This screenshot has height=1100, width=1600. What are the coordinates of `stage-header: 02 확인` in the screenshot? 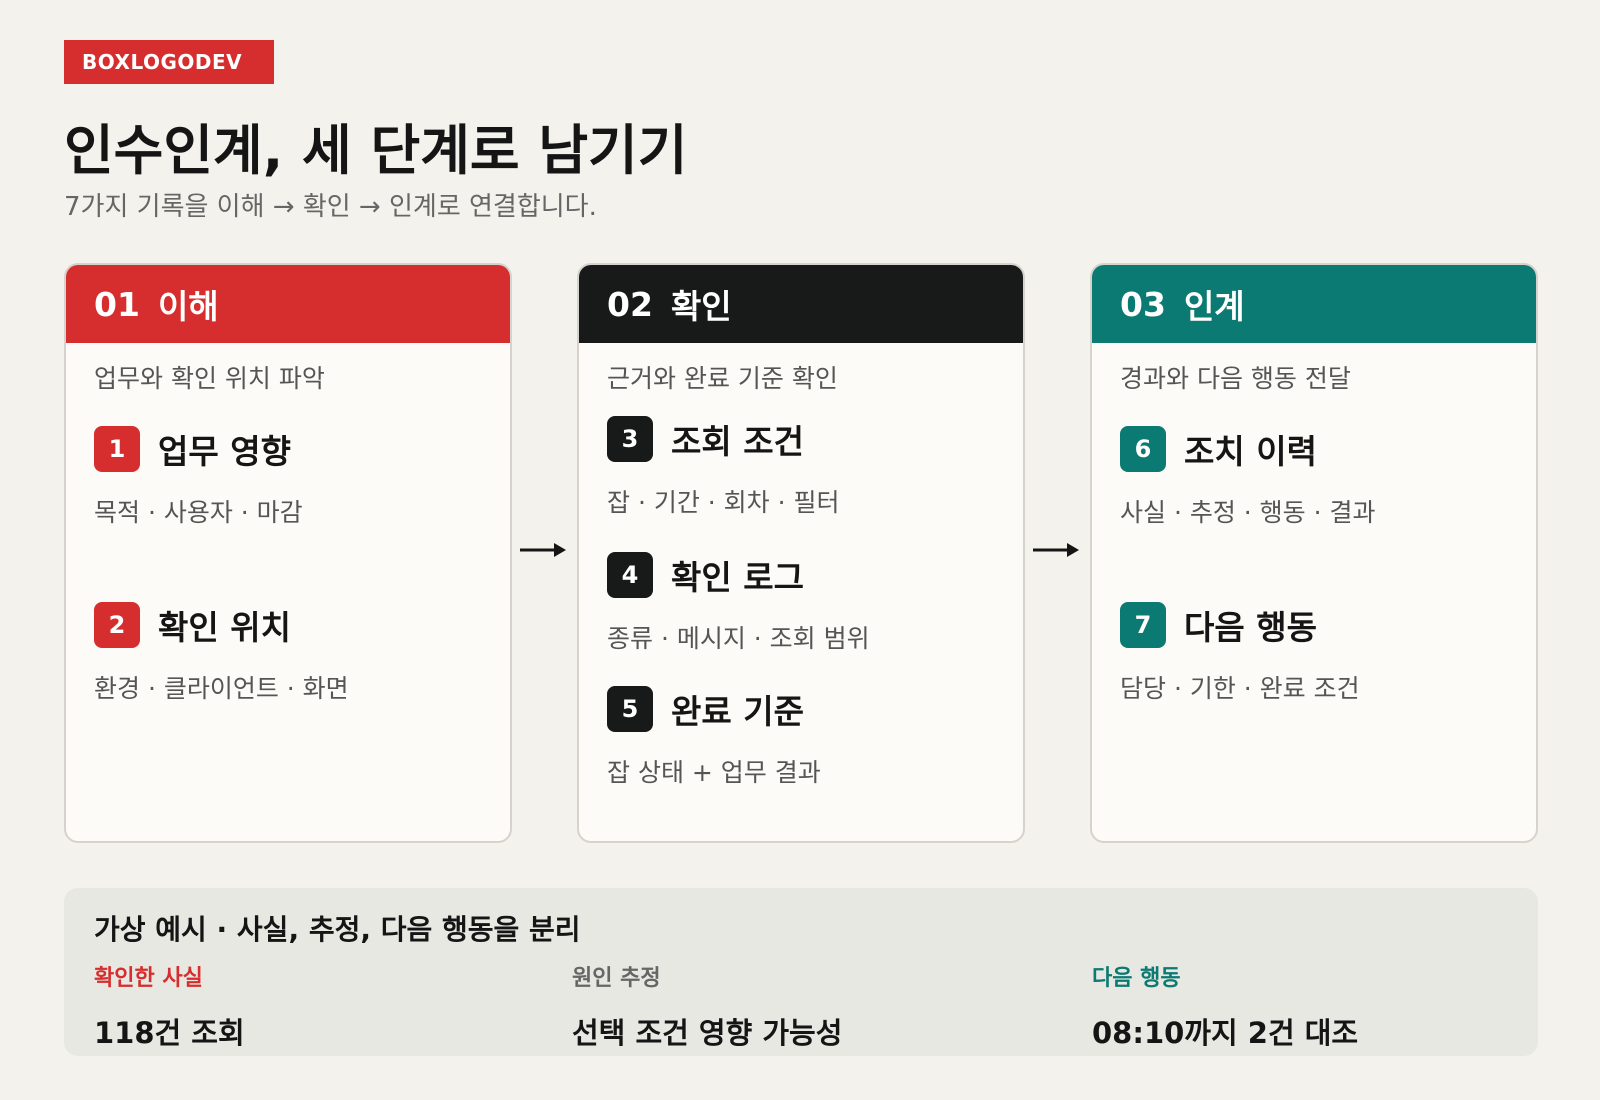 It's located at (801, 304).